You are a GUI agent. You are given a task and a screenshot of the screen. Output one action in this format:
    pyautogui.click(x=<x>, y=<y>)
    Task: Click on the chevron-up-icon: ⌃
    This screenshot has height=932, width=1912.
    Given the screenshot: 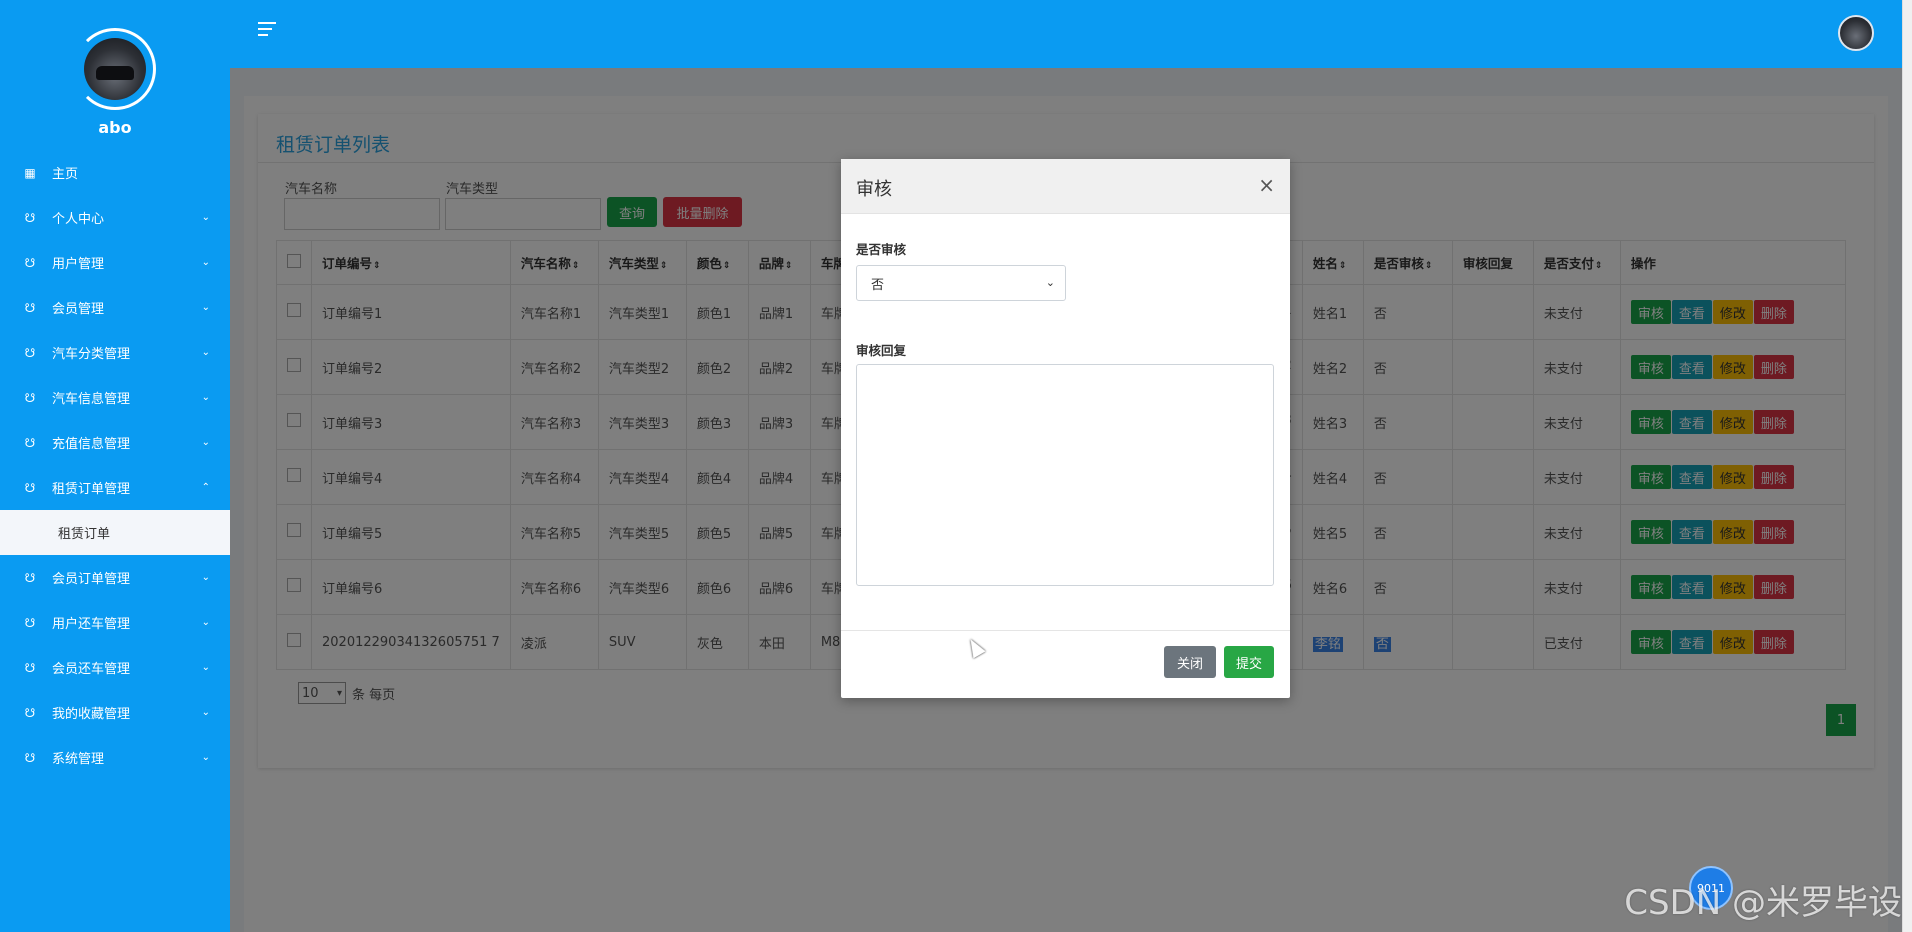 What is the action you would take?
    pyautogui.click(x=205, y=487)
    